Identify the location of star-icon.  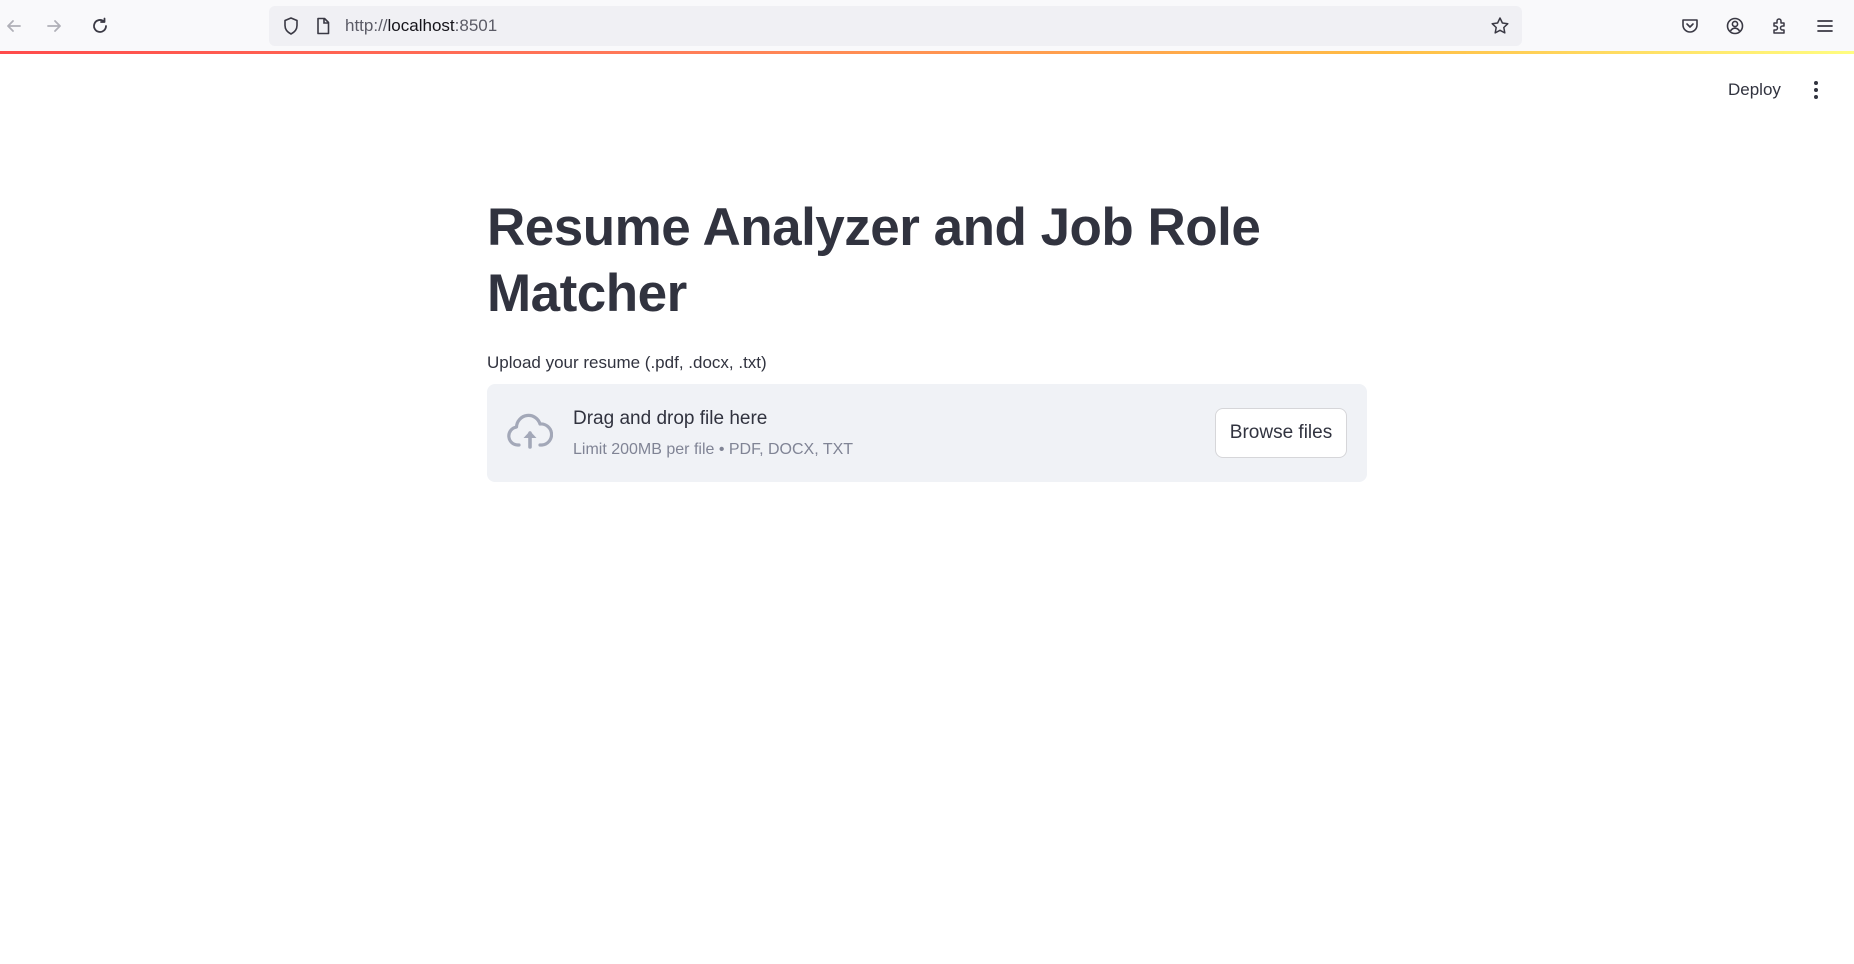
(1500, 26).